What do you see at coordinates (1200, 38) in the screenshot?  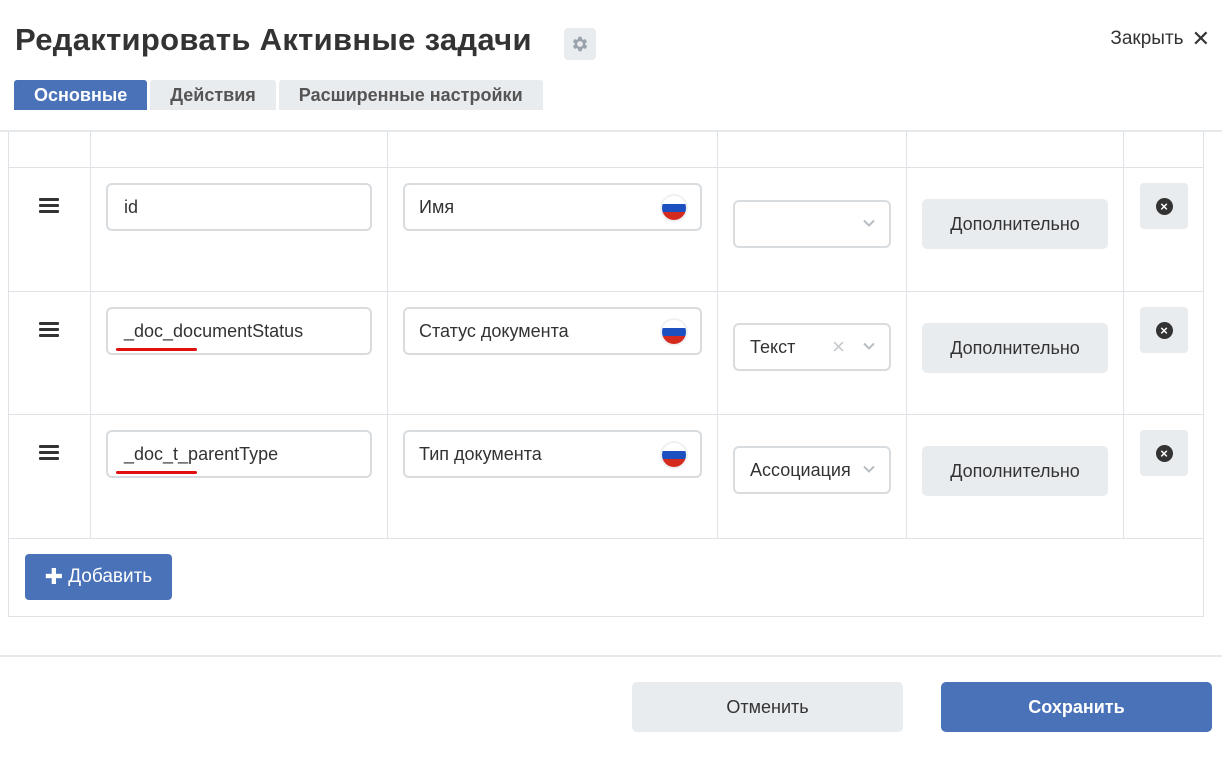 I see `close-icon: ✕` at bounding box center [1200, 38].